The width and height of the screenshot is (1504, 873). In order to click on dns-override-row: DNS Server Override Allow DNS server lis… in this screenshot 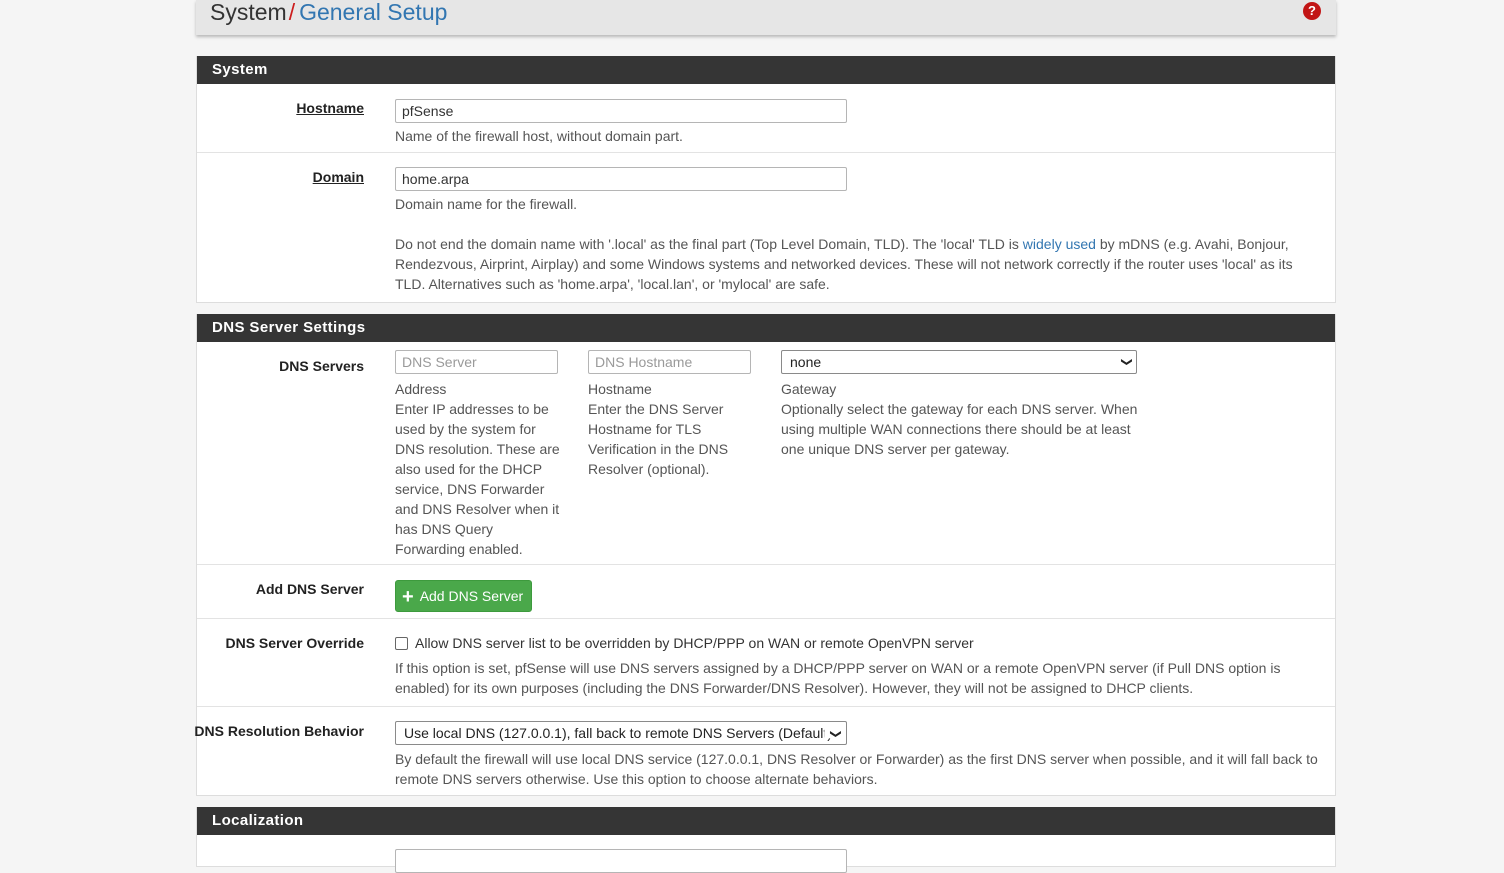, I will do `click(766, 663)`.